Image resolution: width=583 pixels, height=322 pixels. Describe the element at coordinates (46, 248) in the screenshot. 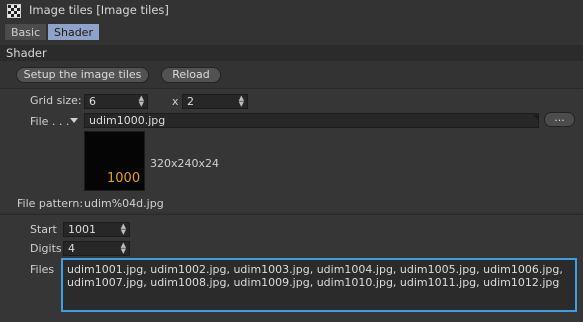

I see `digits-label: Digits` at that location.